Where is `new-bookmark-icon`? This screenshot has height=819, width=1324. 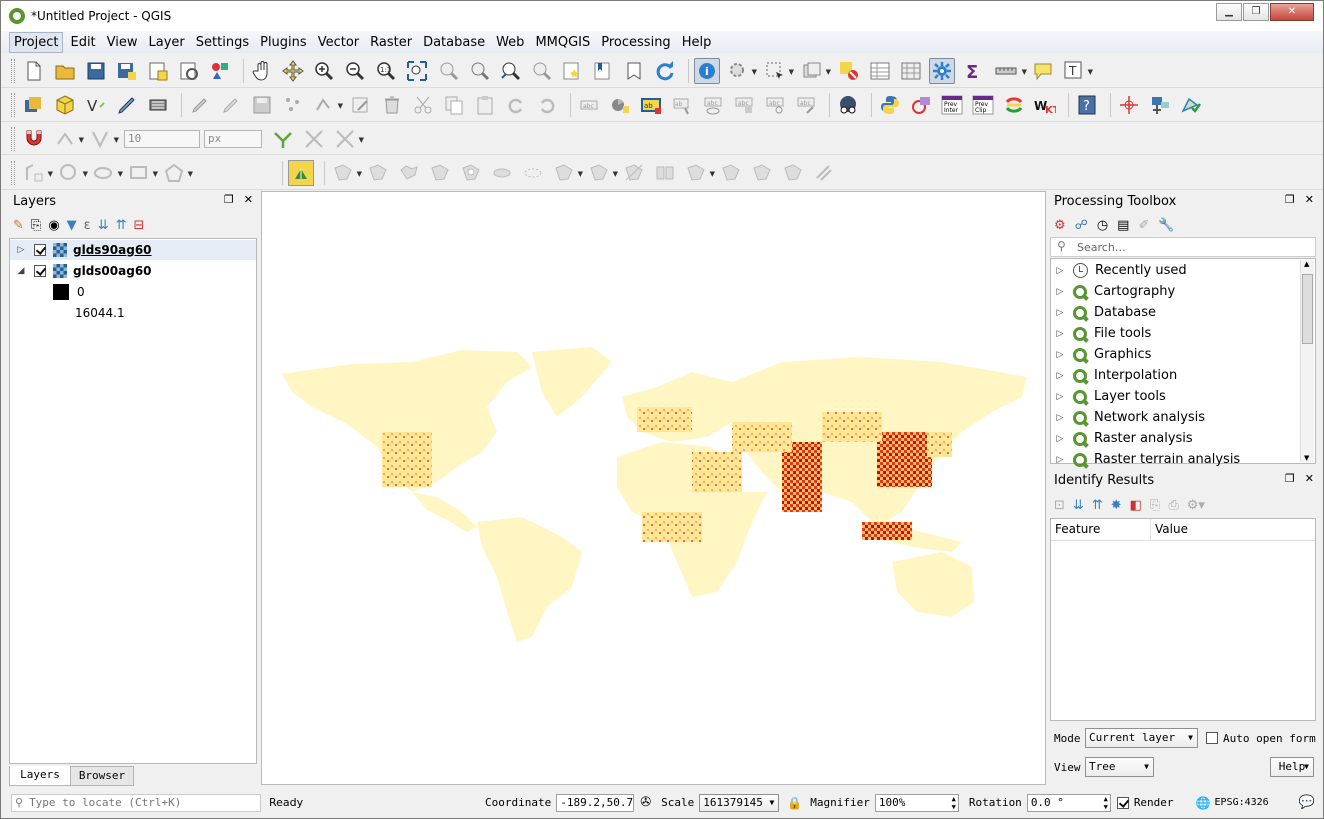
new-bookmark-icon is located at coordinates (572, 71).